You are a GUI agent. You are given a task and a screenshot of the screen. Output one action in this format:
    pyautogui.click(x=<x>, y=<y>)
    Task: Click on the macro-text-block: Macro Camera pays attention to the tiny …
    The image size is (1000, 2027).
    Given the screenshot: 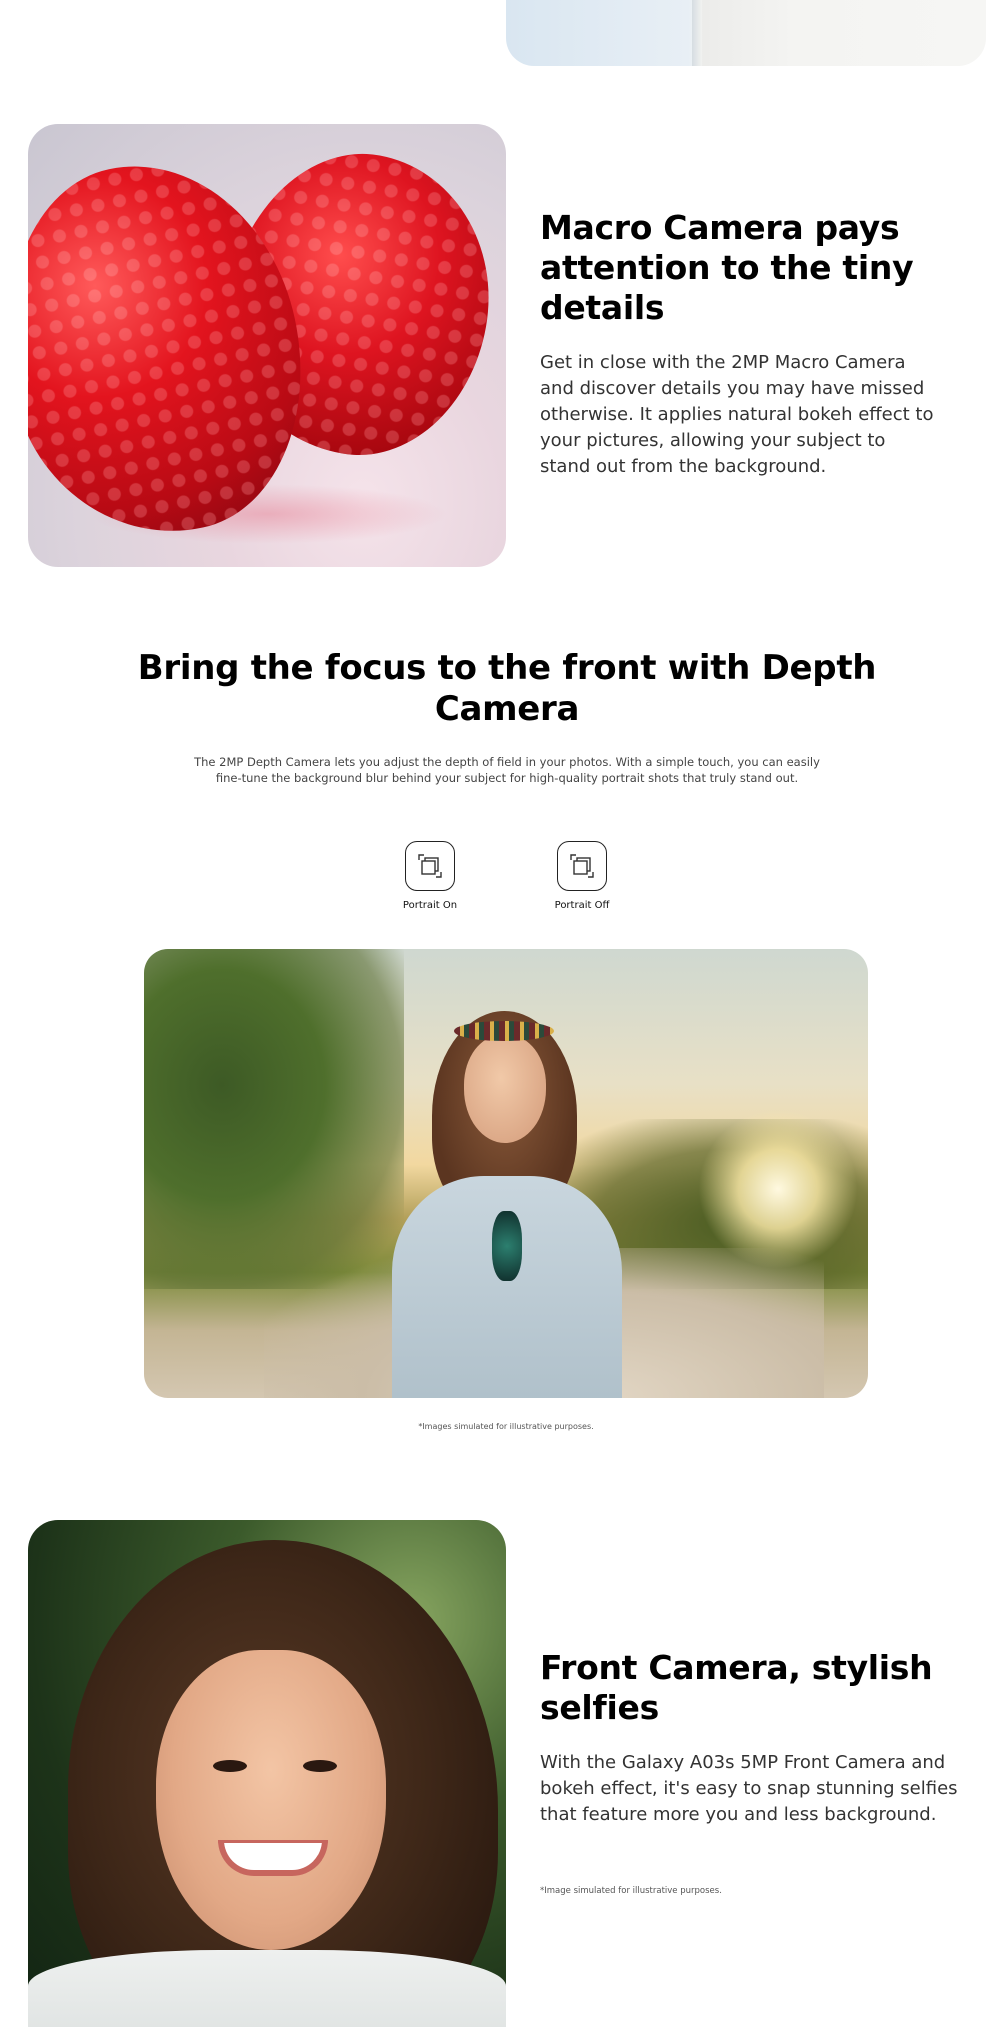 What is the action you would take?
    pyautogui.click(x=740, y=344)
    